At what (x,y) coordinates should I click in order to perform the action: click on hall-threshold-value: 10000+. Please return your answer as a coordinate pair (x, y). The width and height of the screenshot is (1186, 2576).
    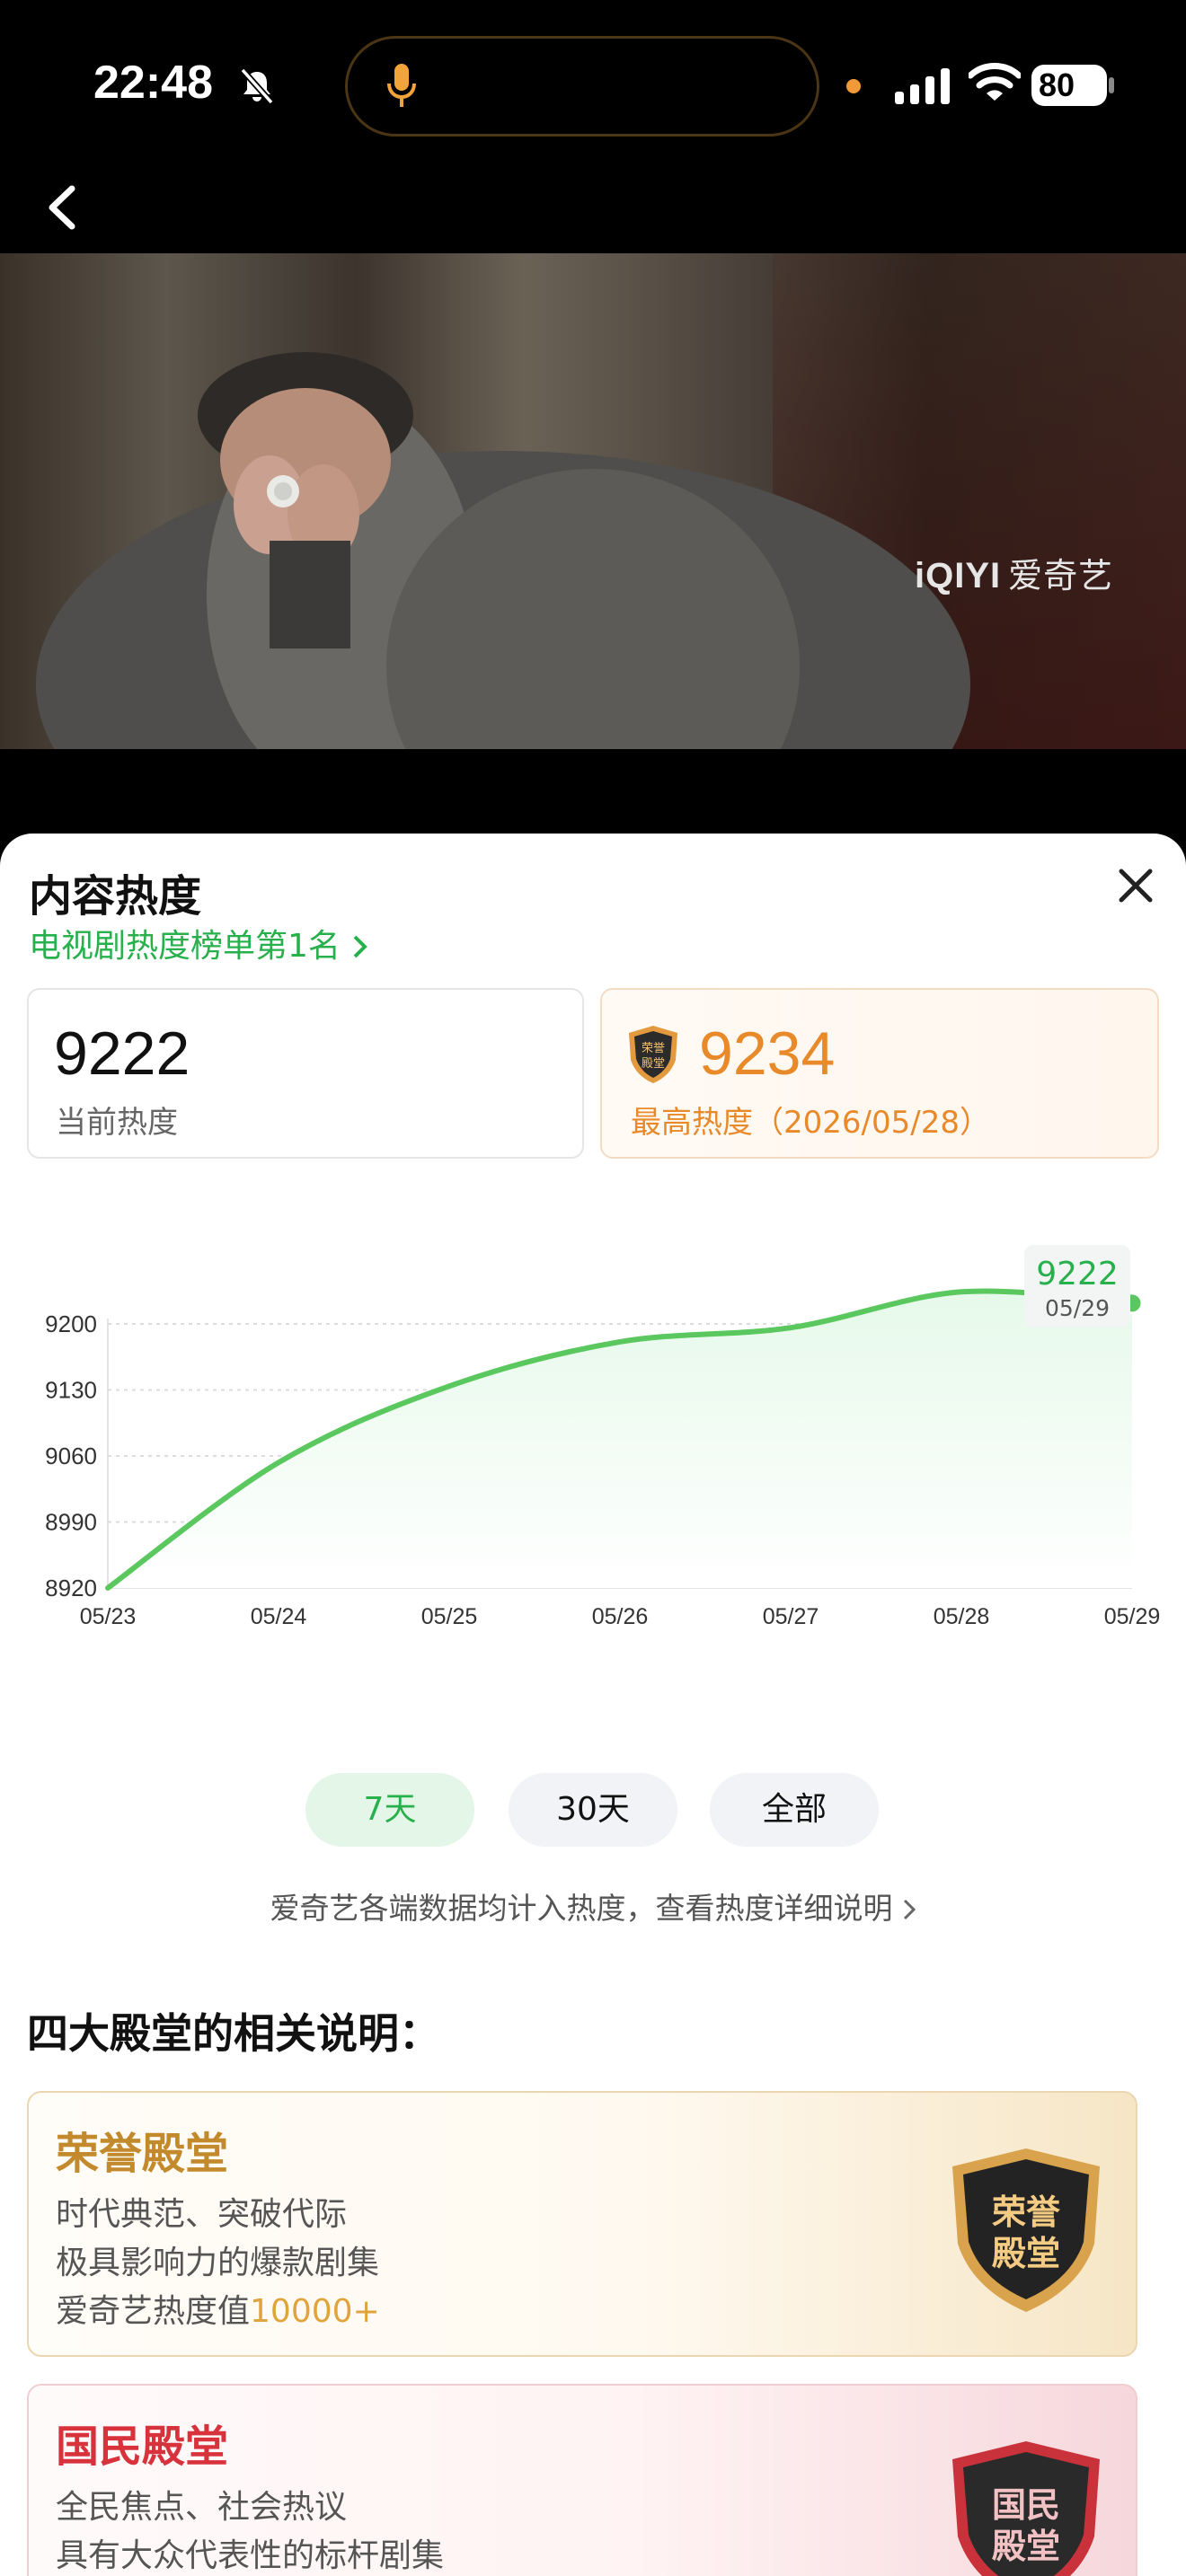
    Looking at the image, I should click on (315, 2311).